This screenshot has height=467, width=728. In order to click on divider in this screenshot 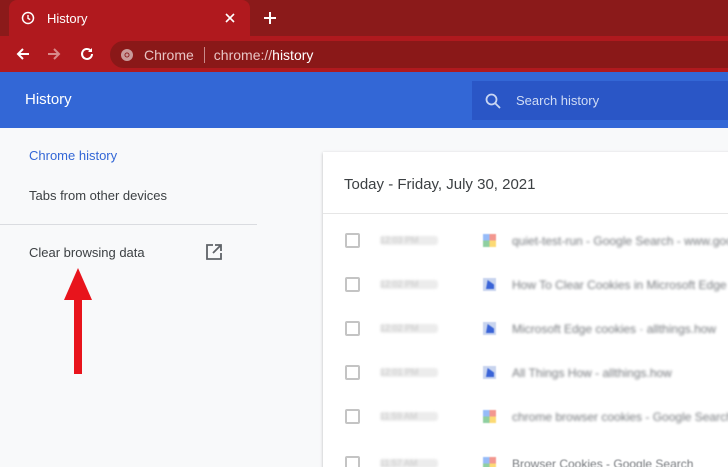, I will do `click(204, 54)`.